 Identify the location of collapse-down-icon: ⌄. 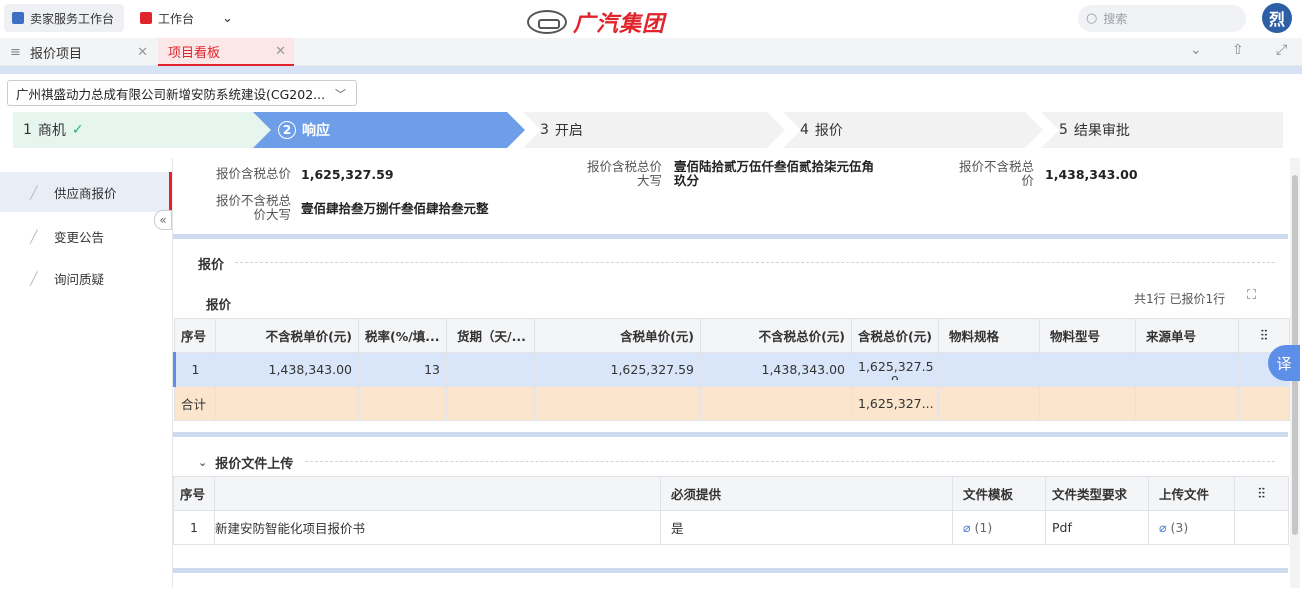
(1196, 50).